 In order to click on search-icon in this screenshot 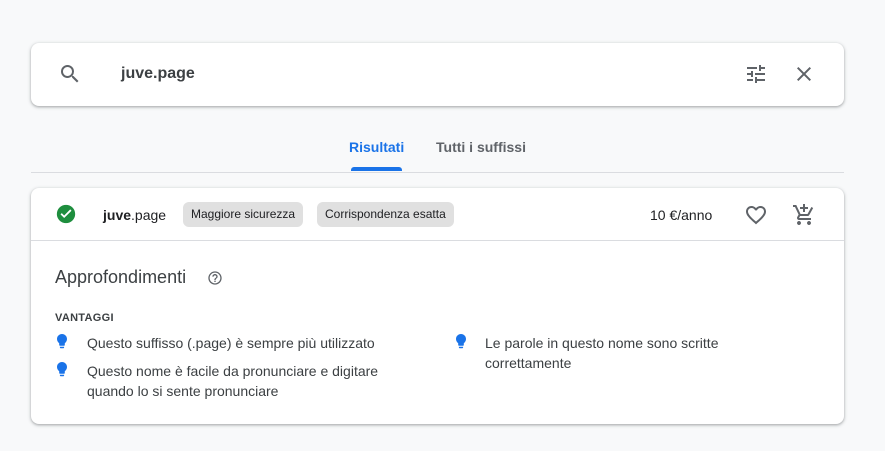, I will do `click(70, 74)`.